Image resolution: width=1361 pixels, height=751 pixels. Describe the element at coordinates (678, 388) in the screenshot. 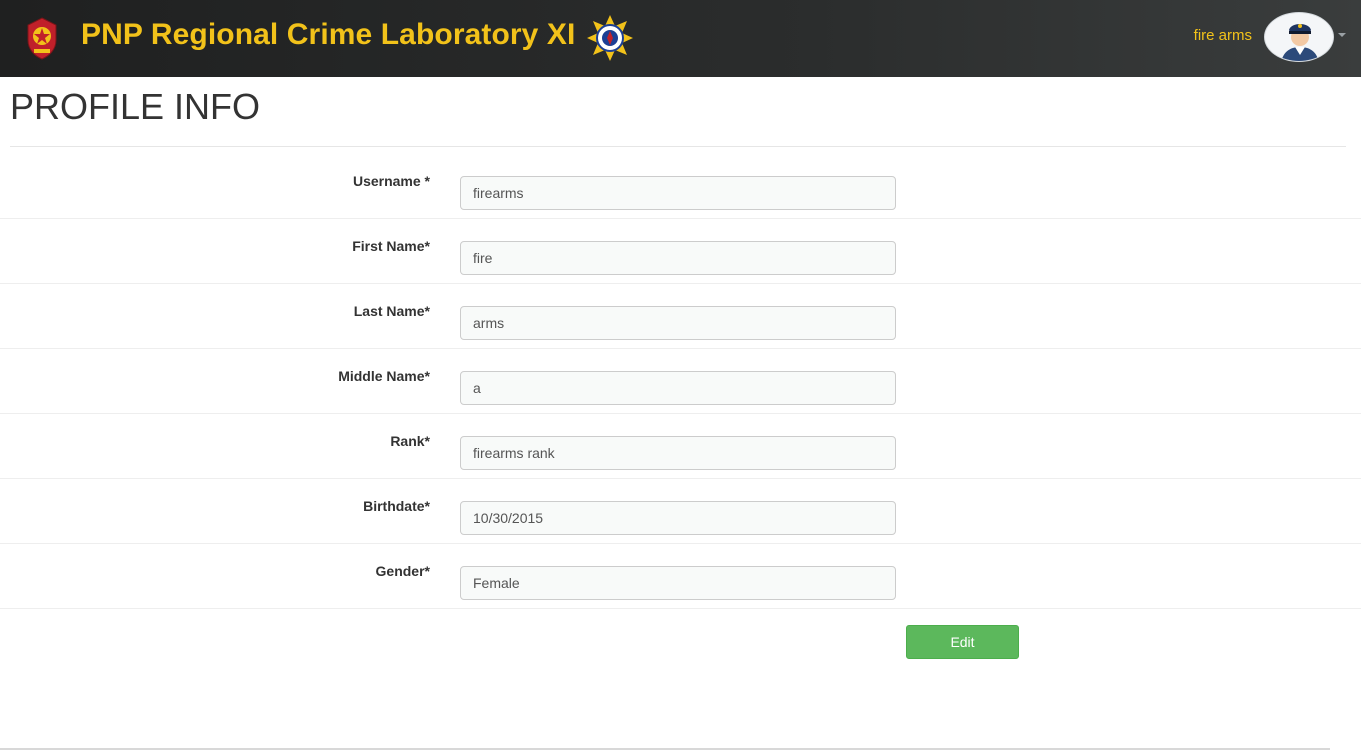

I see `middle-name-input` at that location.